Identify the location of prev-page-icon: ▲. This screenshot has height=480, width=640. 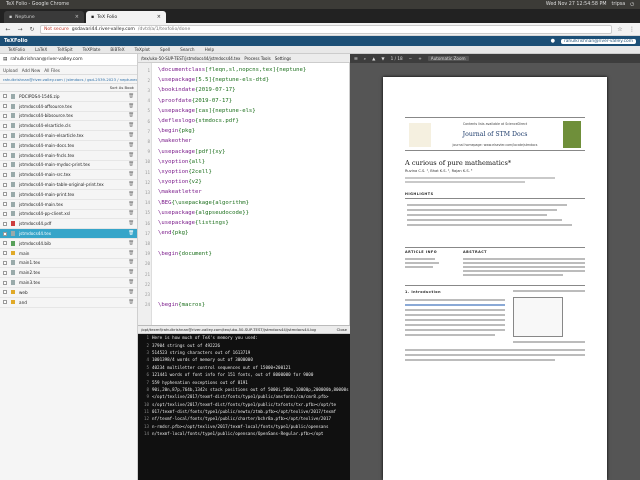
(373, 58).